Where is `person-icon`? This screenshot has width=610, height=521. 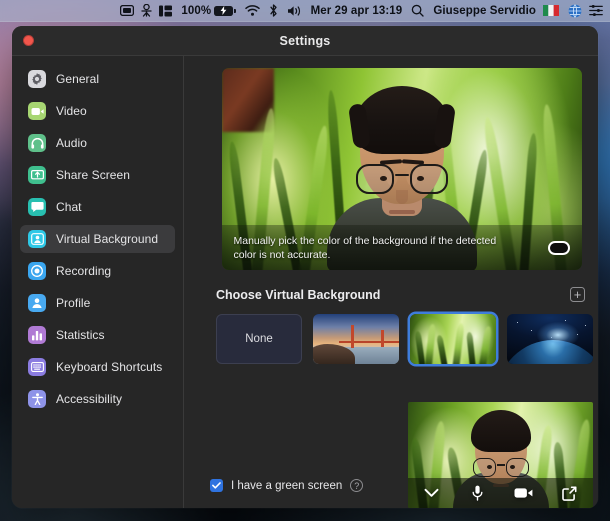
person-icon is located at coordinates (37, 303).